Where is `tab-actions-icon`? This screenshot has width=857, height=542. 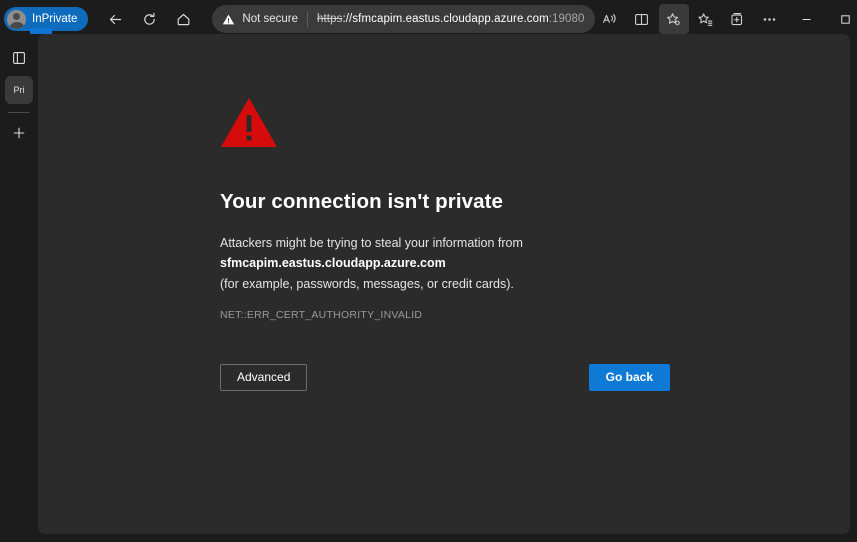
tab-actions-icon is located at coordinates (19, 58).